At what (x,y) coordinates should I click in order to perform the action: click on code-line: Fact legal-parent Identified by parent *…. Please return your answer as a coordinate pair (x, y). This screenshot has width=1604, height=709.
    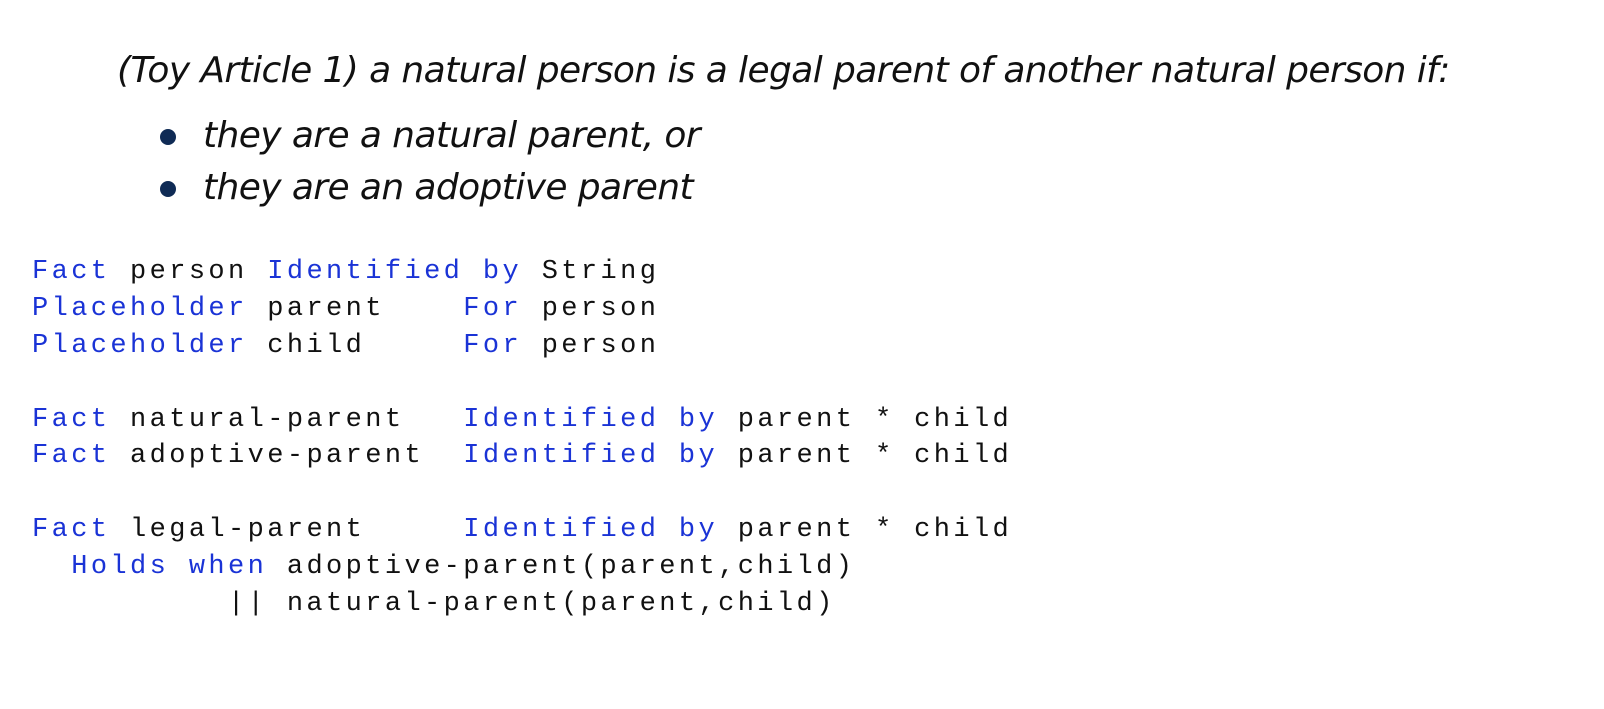
    Looking at the image, I should click on (522, 530).